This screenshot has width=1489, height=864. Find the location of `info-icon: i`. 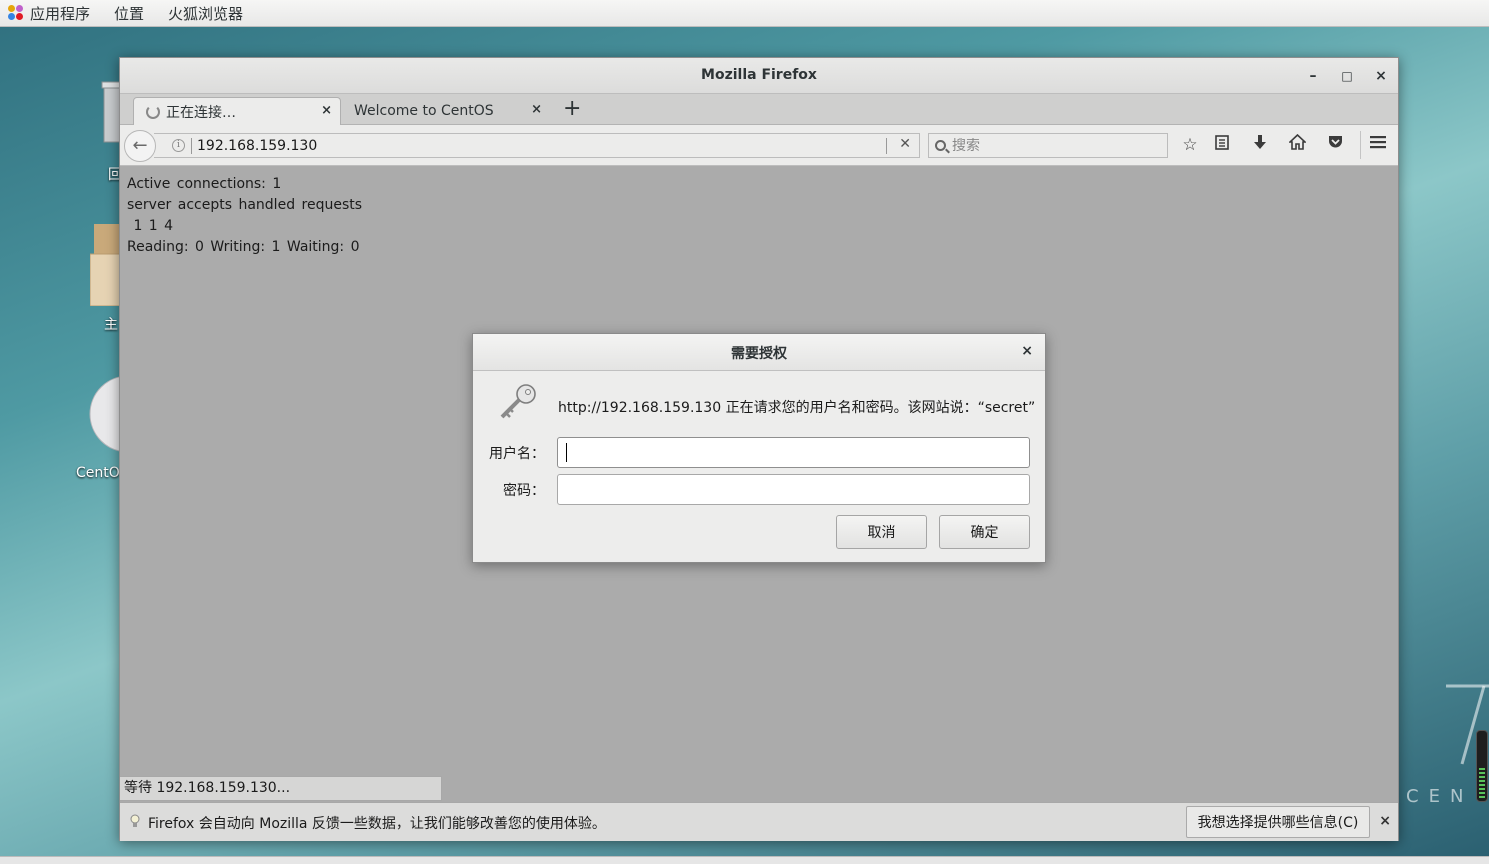

info-icon: i is located at coordinates (178, 145).